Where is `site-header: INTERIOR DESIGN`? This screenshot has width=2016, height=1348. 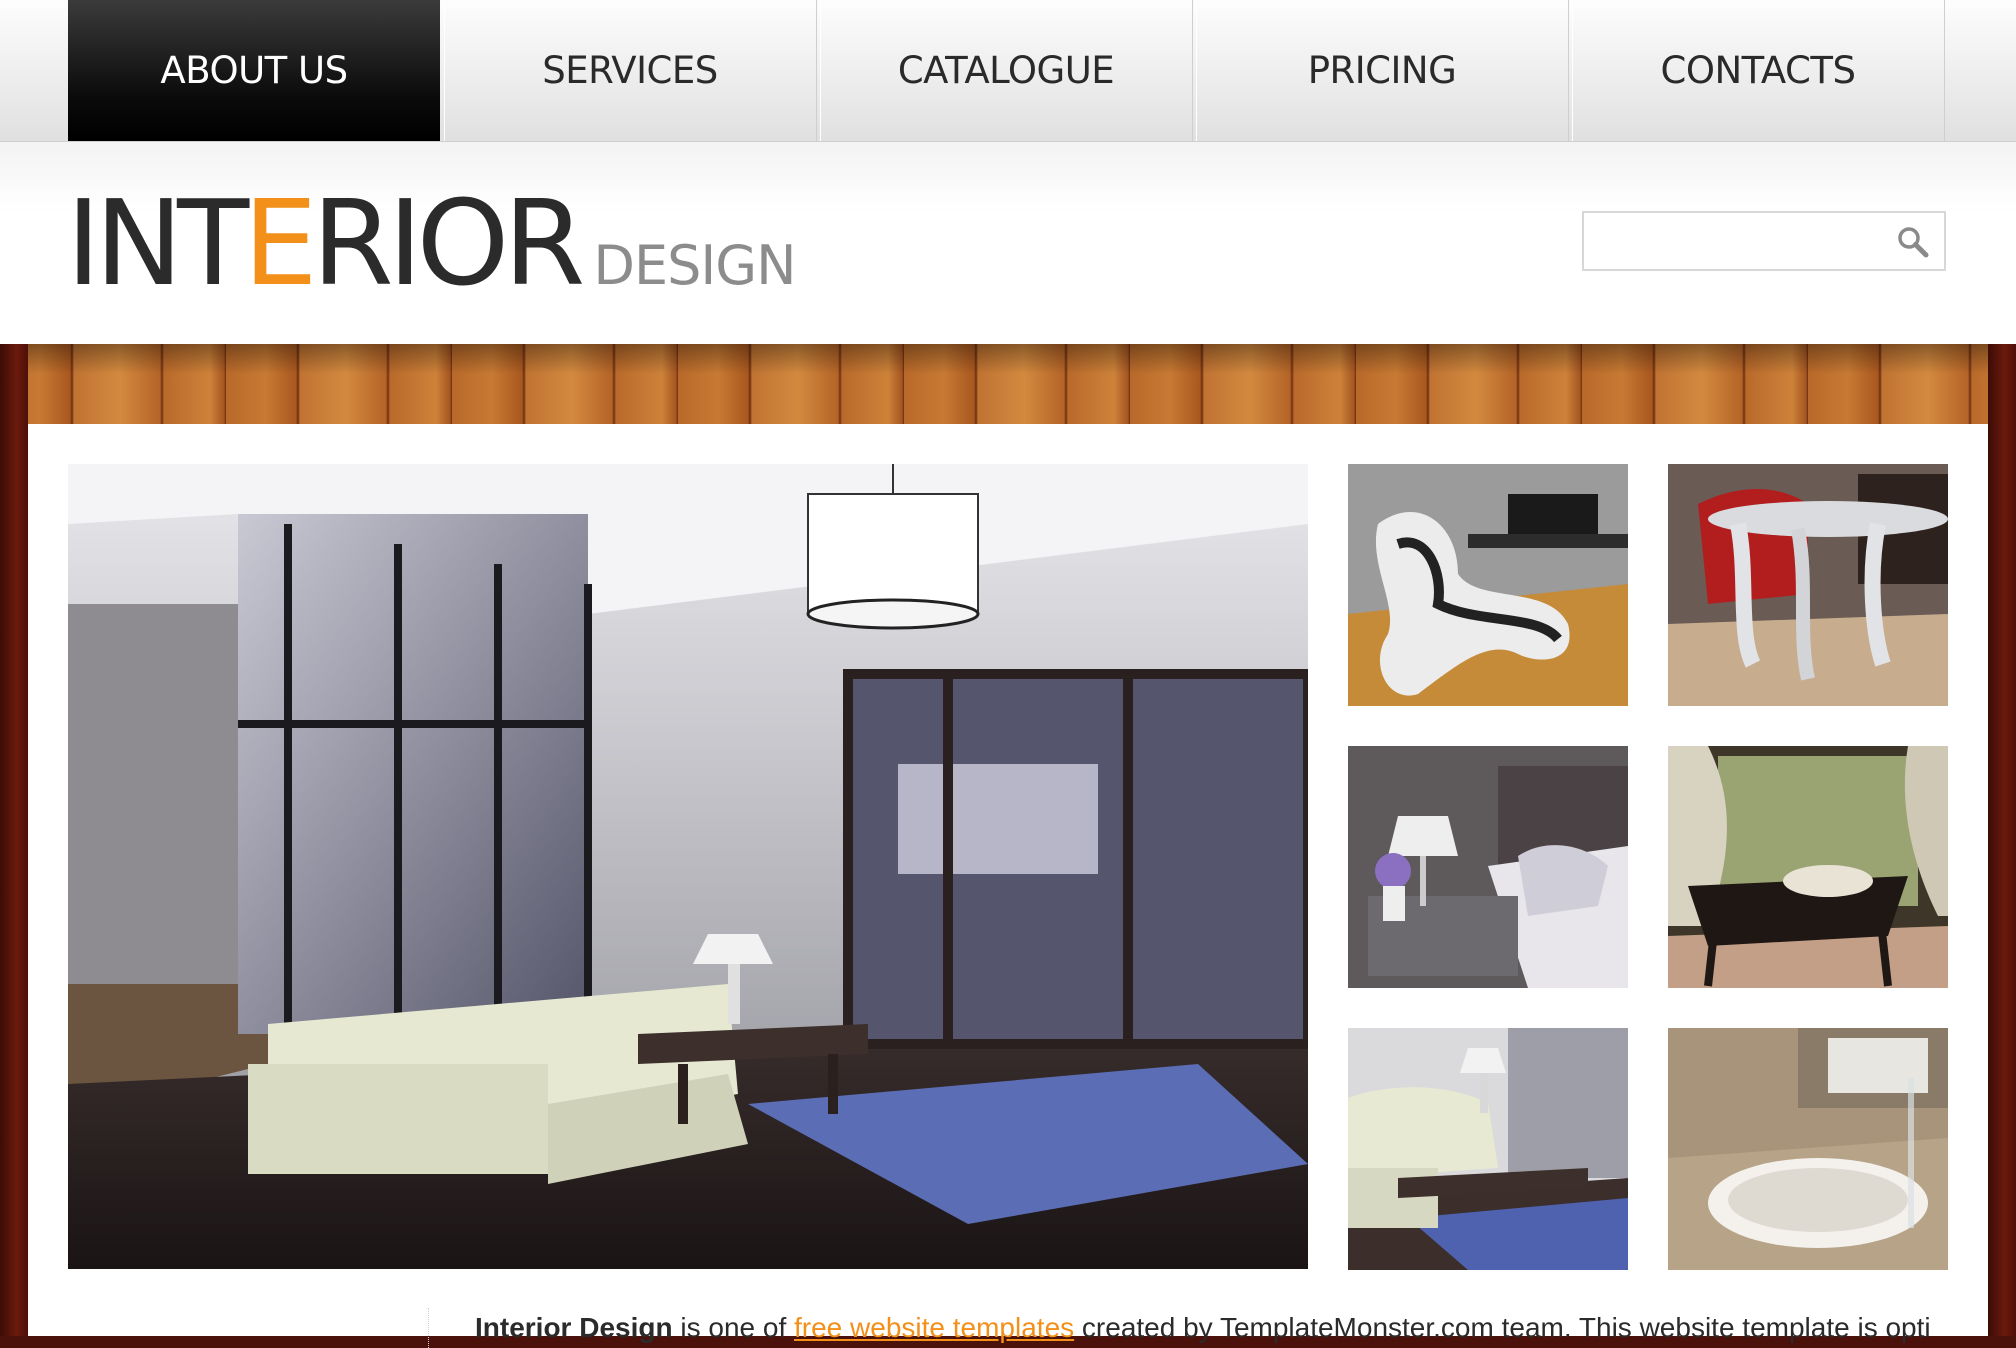 site-header: INTERIOR DESIGN is located at coordinates (1008, 243).